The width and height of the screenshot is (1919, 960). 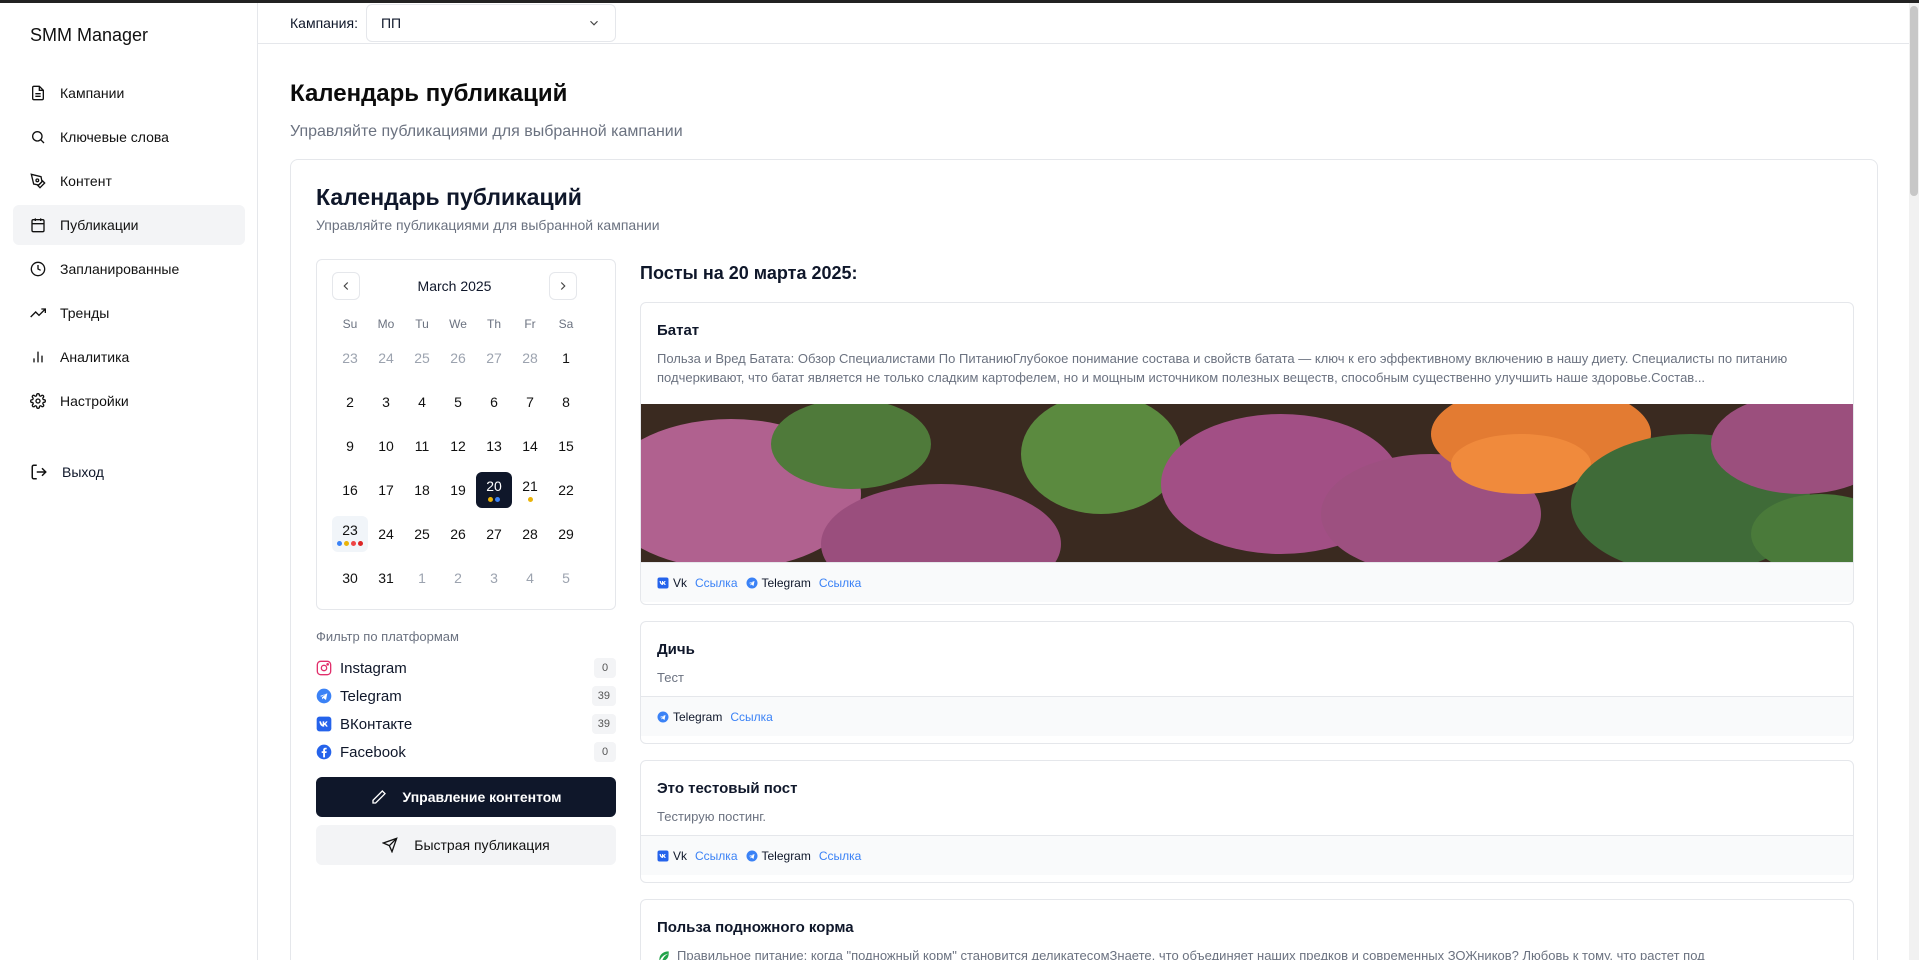 I want to click on calendar-day-selected: 20, so click(x=494, y=490).